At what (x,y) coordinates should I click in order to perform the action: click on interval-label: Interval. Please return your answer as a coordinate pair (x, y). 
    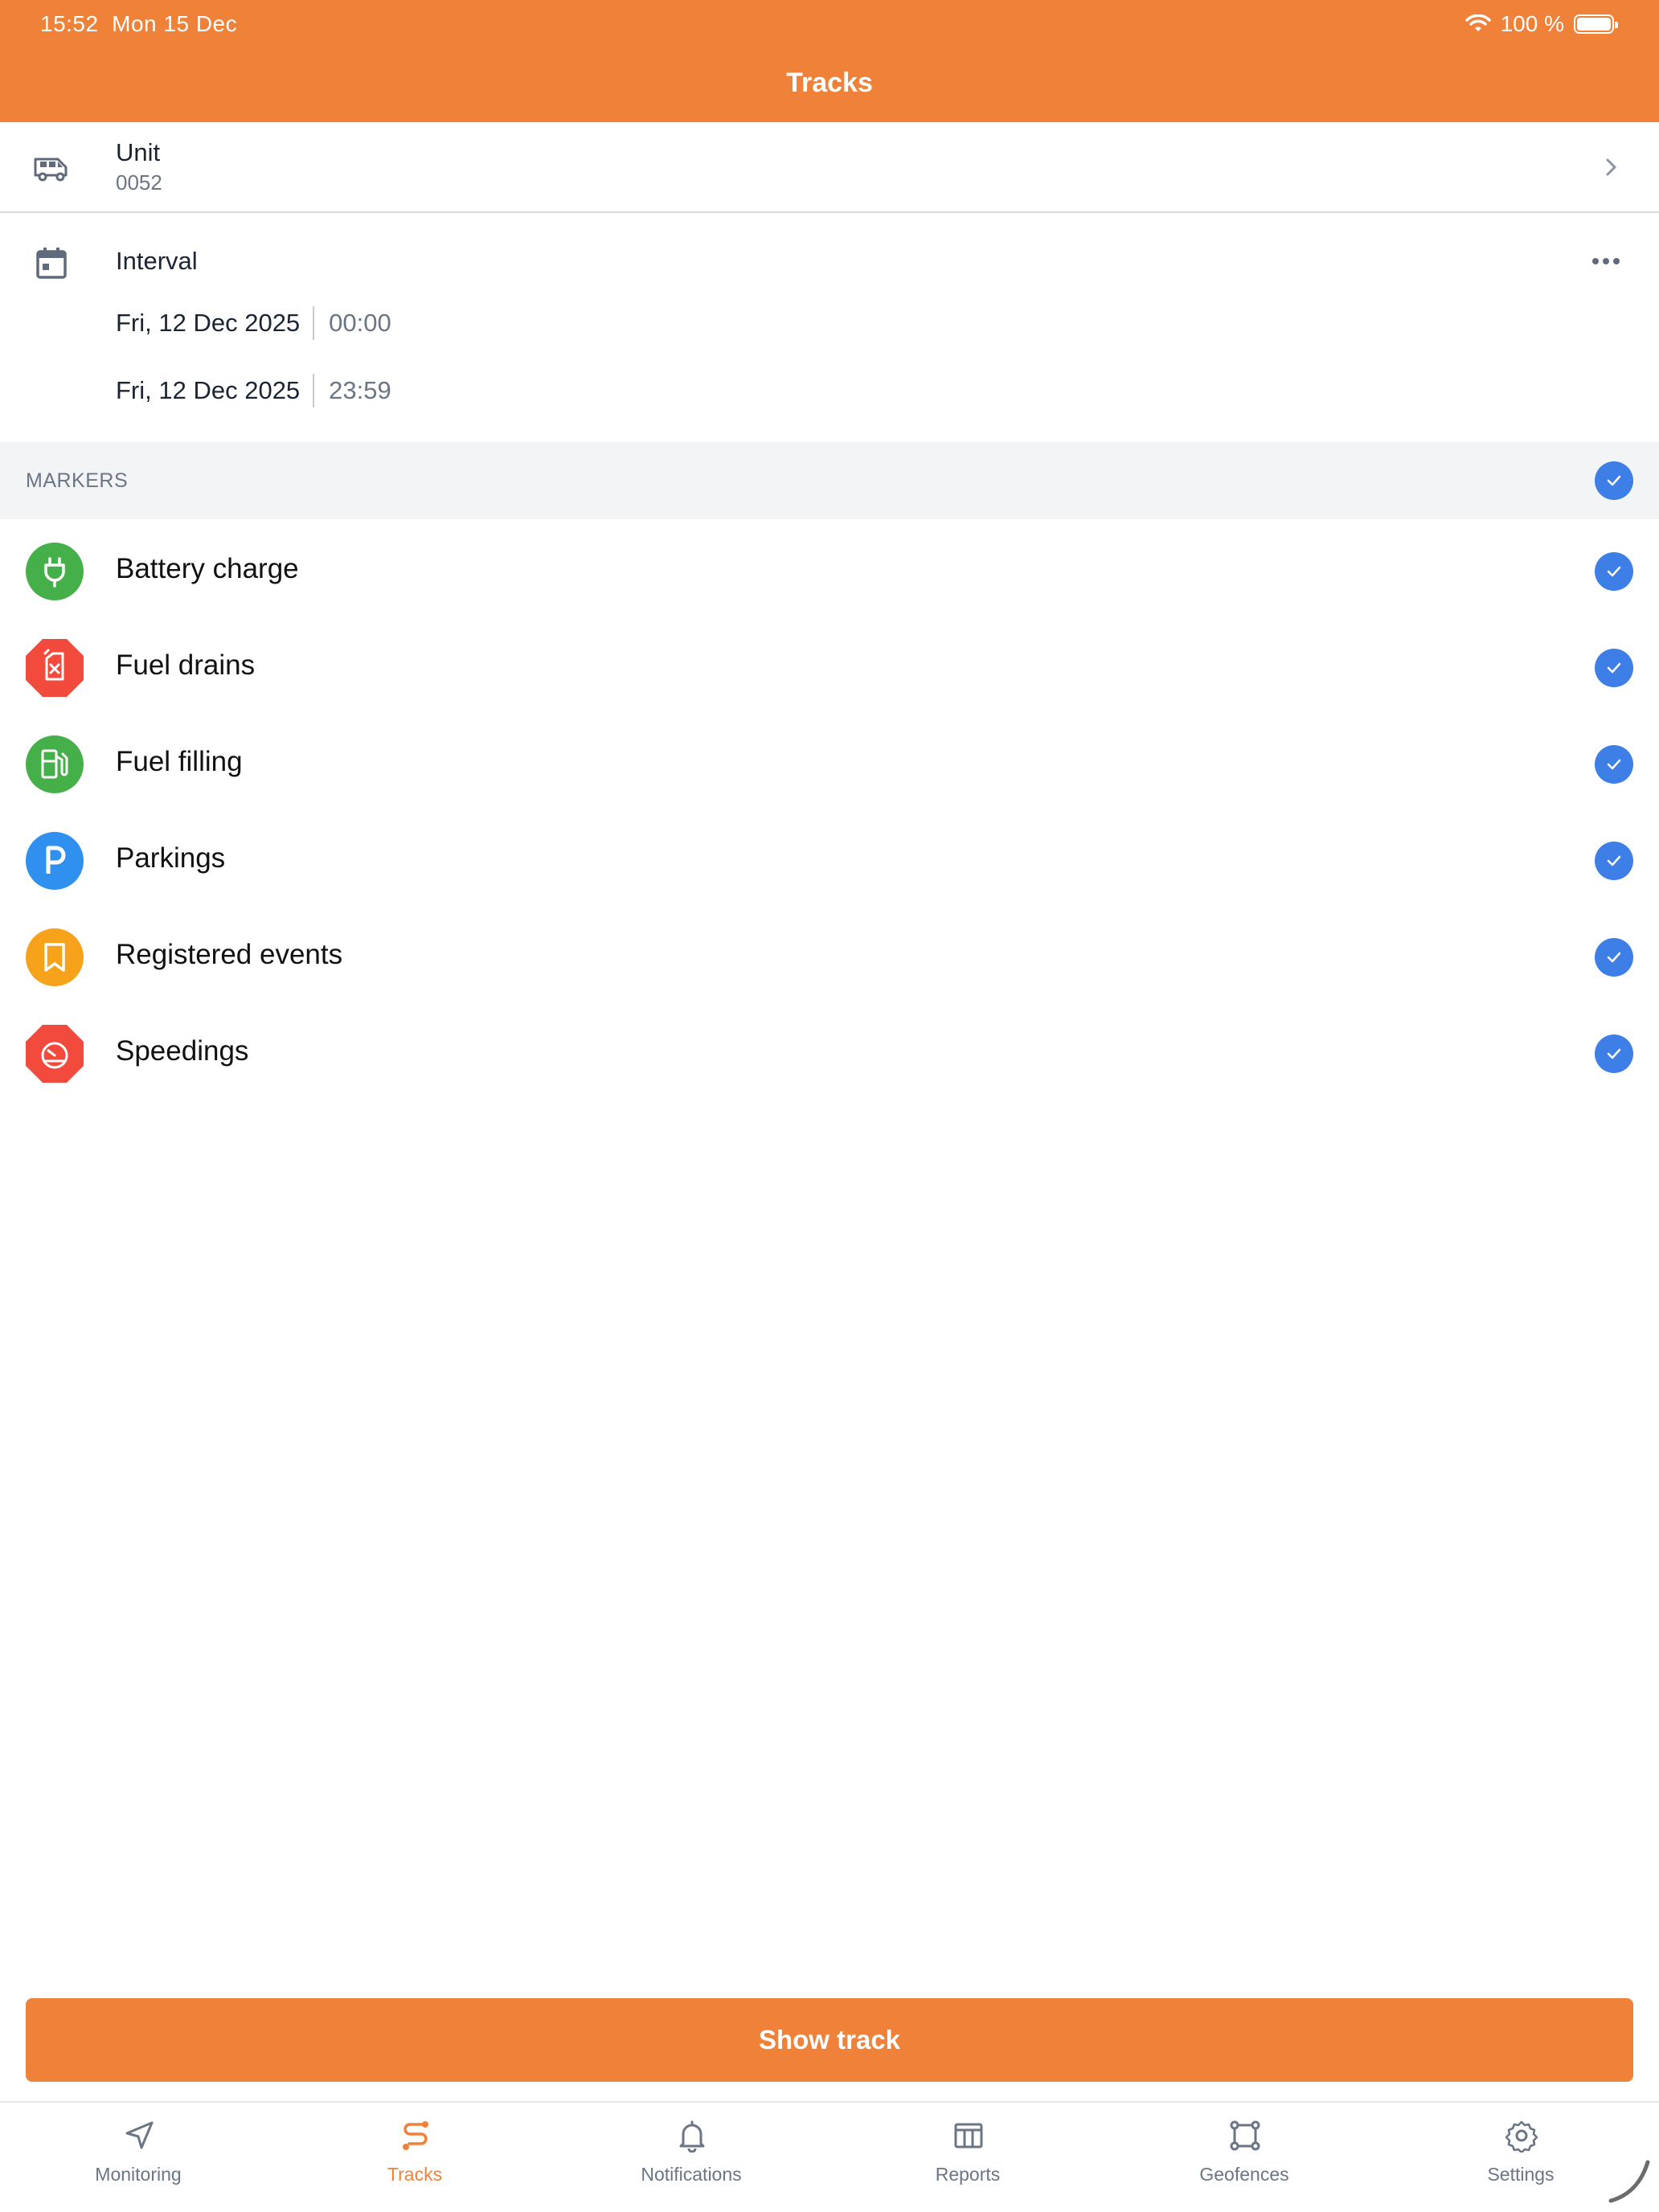
    Looking at the image, I should click on (157, 261).